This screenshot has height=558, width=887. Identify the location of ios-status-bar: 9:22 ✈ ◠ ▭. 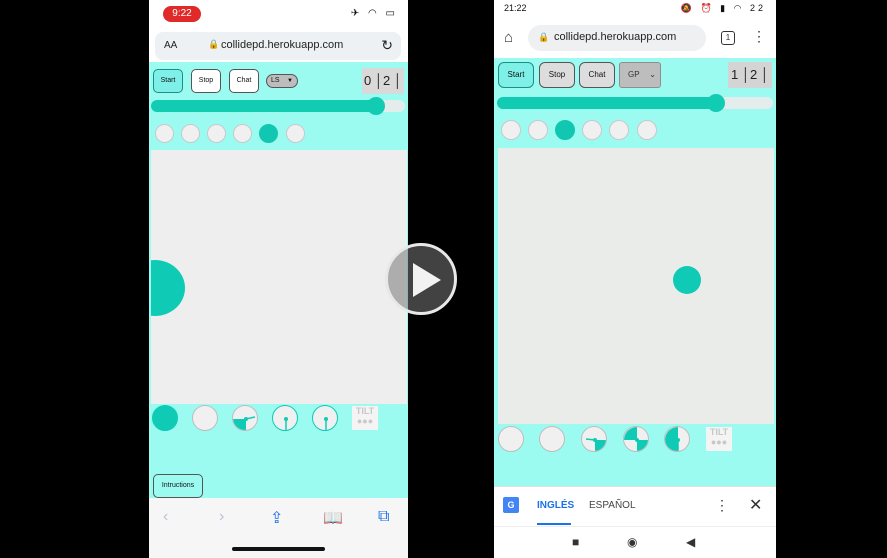
(278, 14).